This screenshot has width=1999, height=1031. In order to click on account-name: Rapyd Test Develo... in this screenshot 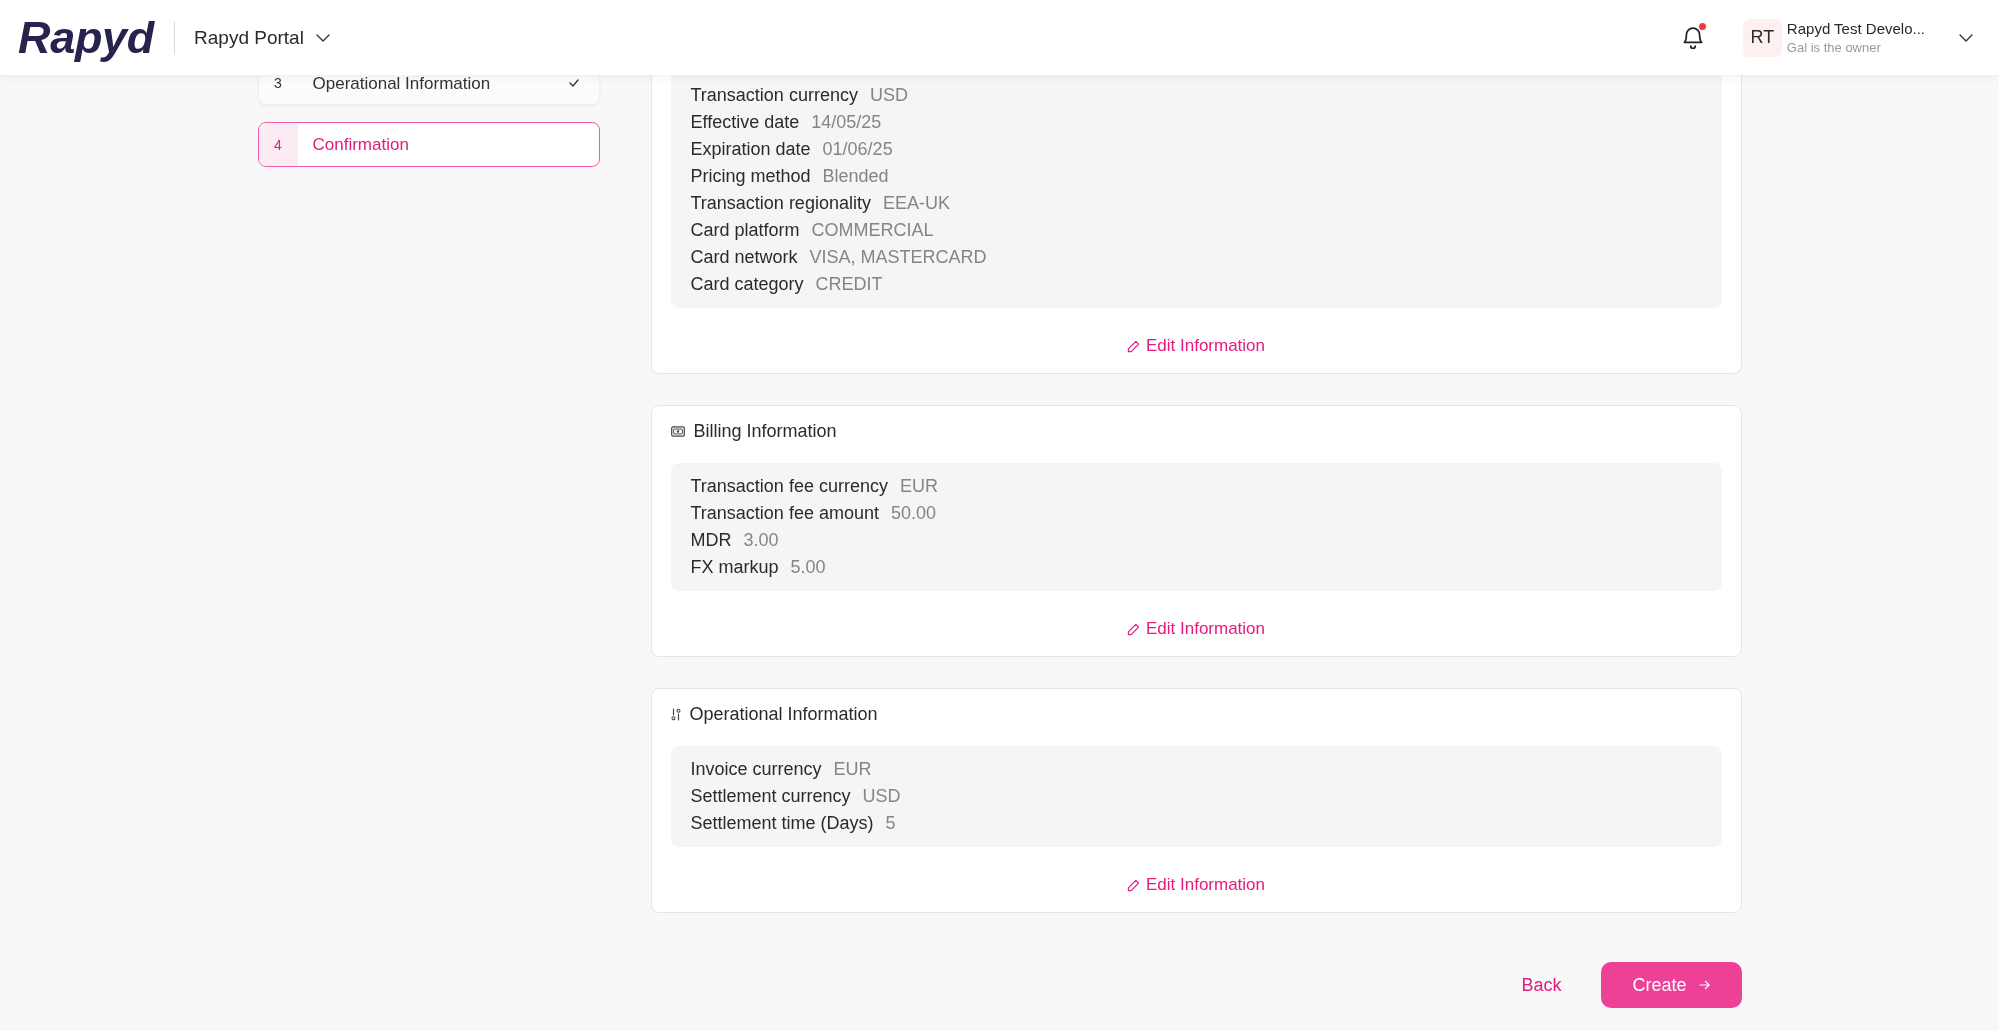, I will do `click(1855, 28)`.